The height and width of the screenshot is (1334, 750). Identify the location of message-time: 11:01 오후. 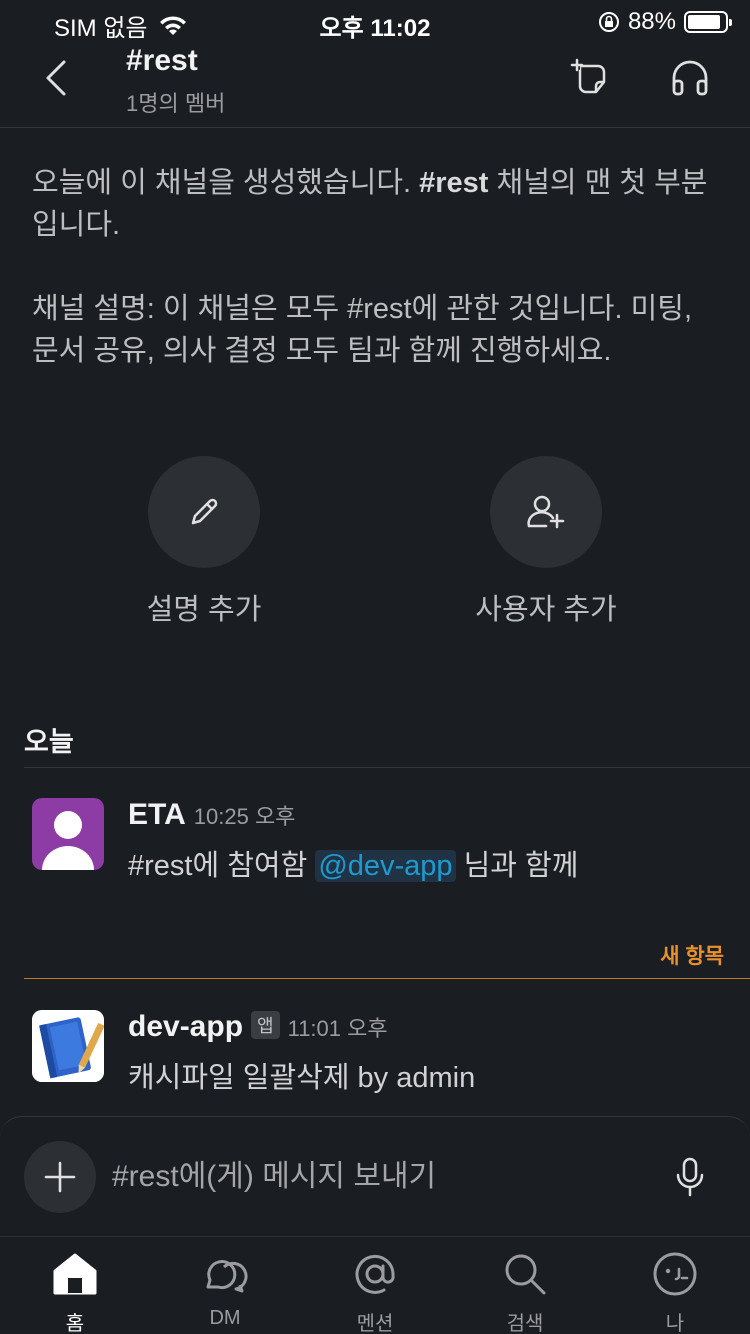
(337, 1028).